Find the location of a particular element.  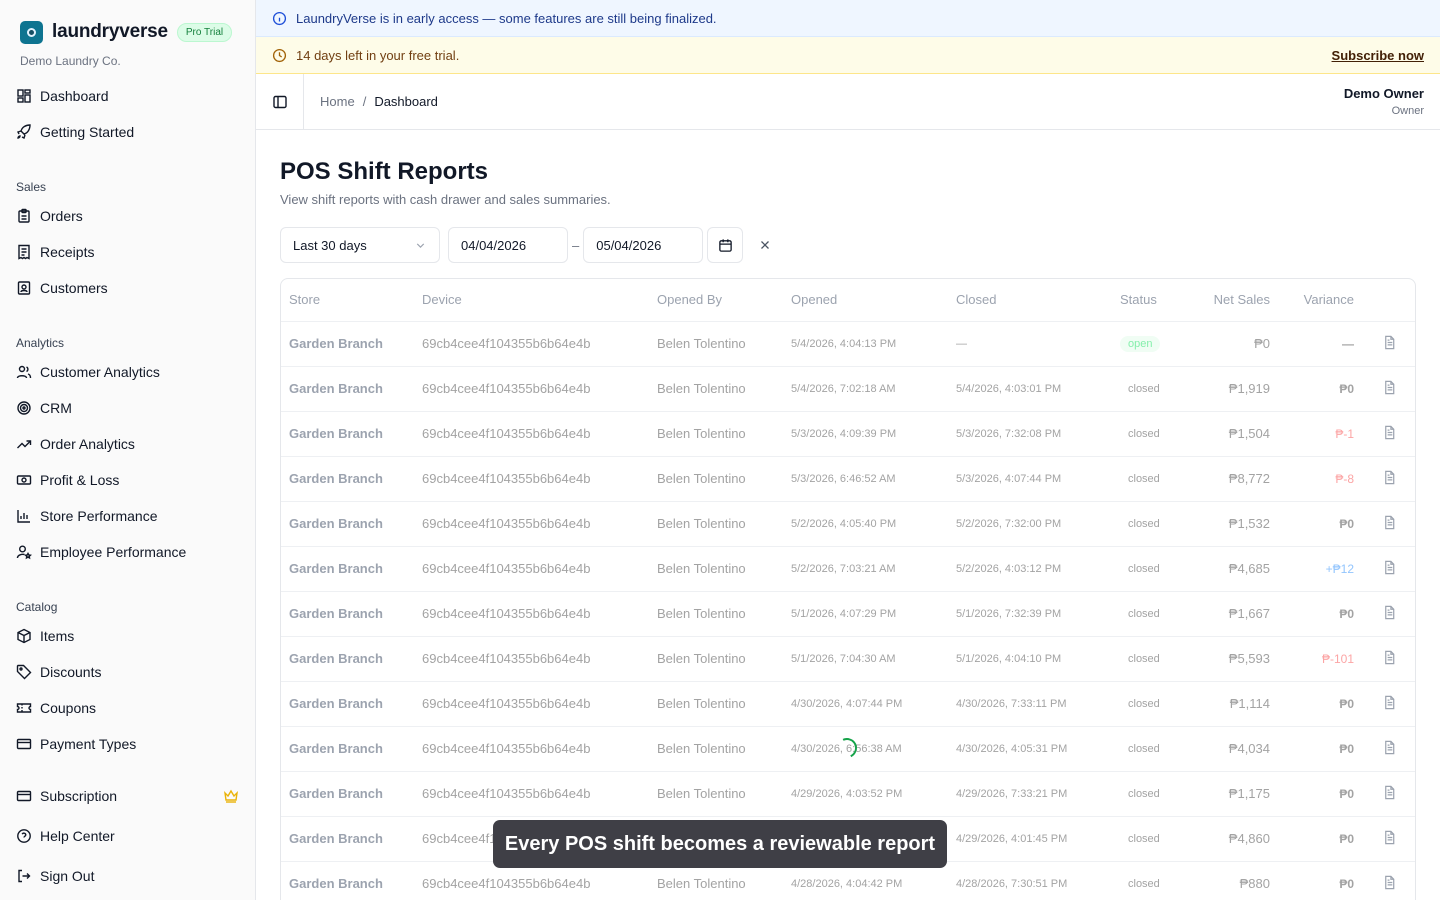

cell-device: 69cb4cee4f104355b6b64e4b is located at coordinates (531, 343).